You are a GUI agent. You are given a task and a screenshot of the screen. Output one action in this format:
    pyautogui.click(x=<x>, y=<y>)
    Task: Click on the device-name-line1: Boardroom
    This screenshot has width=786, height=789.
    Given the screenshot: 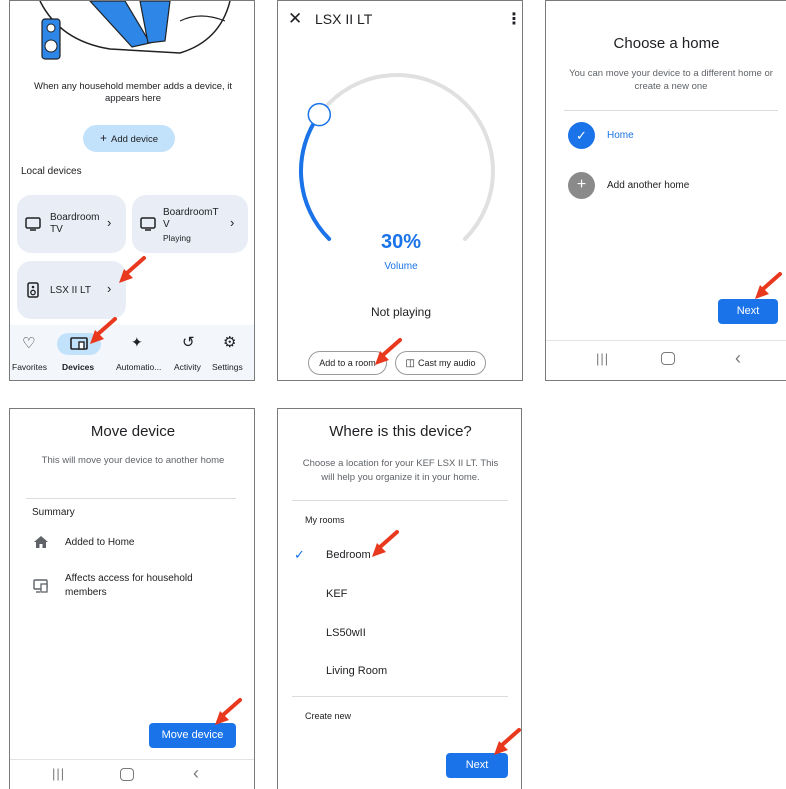 What is the action you would take?
    pyautogui.click(x=75, y=217)
    